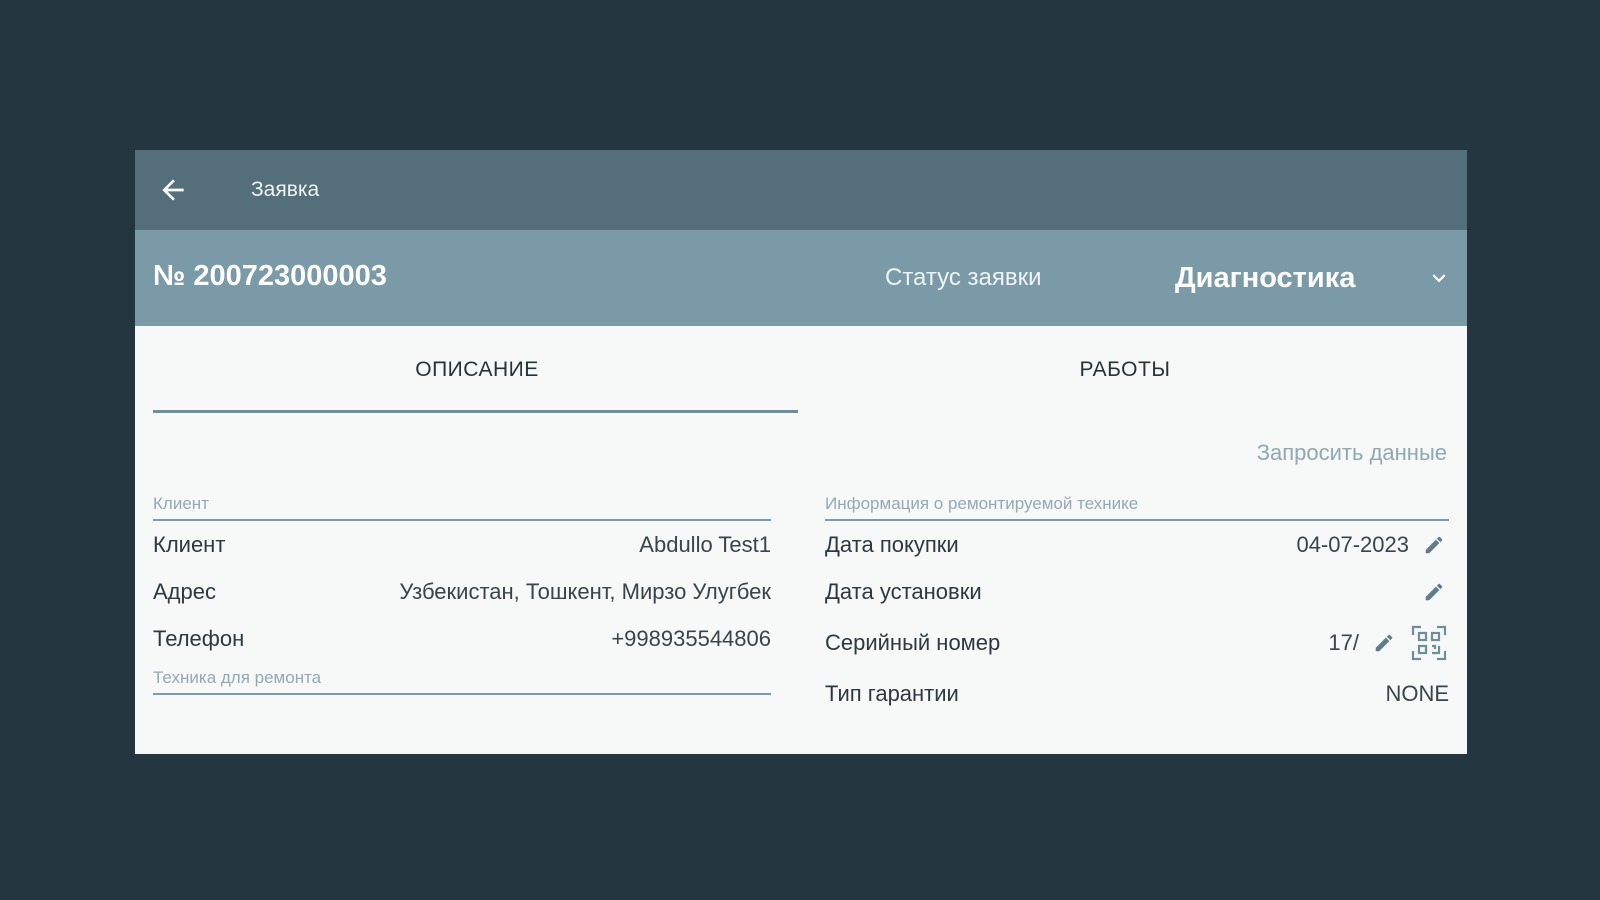 The height and width of the screenshot is (900, 1600). I want to click on install-date-label: Дата установки, so click(903, 591).